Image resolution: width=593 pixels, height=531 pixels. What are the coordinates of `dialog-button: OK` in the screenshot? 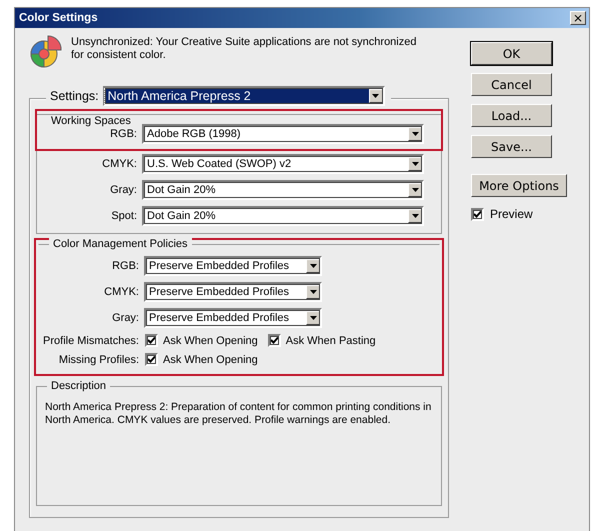 It's located at (511, 53).